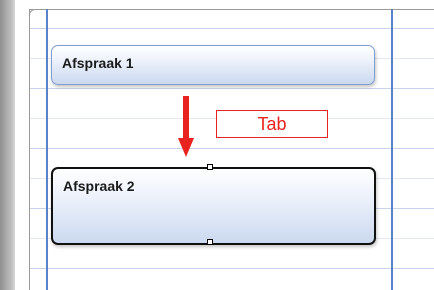  What do you see at coordinates (392, 149) in the screenshot?
I see `day-column-separator-right` at bounding box center [392, 149].